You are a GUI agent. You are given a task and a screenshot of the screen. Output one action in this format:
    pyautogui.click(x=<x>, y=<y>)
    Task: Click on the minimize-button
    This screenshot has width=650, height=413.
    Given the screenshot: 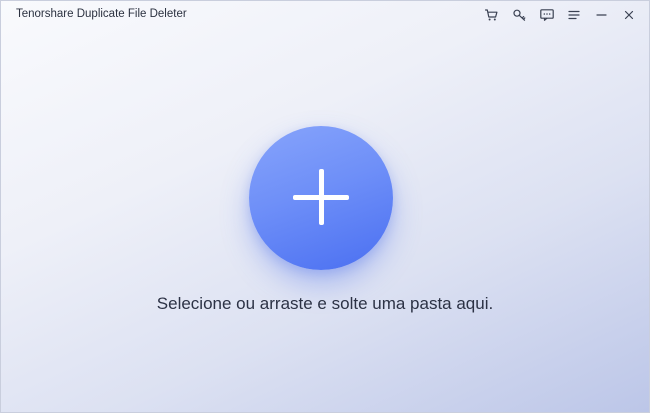 What is the action you would take?
    pyautogui.click(x=602, y=15)
    